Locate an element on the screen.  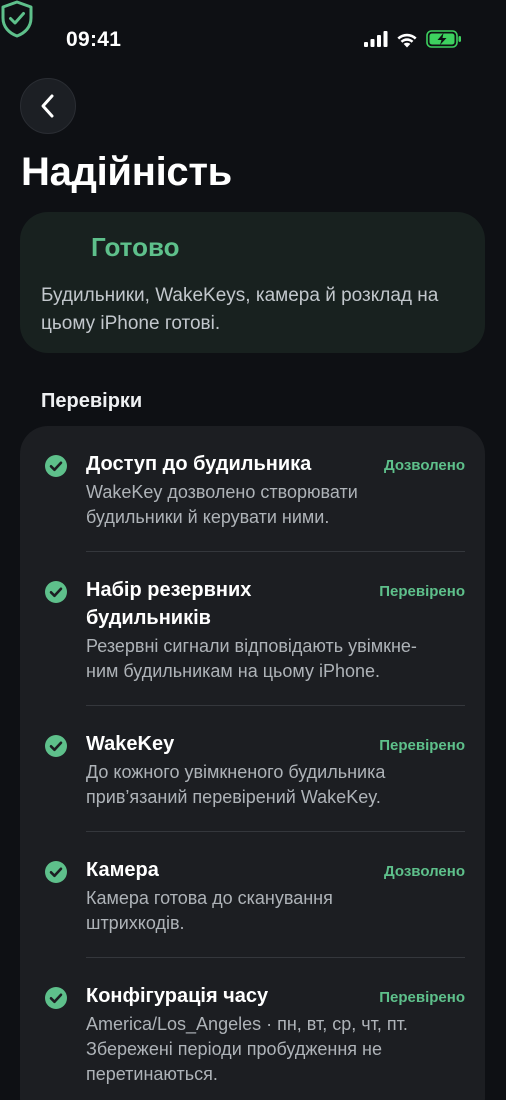
back-button is located at coordinates (48, 106).